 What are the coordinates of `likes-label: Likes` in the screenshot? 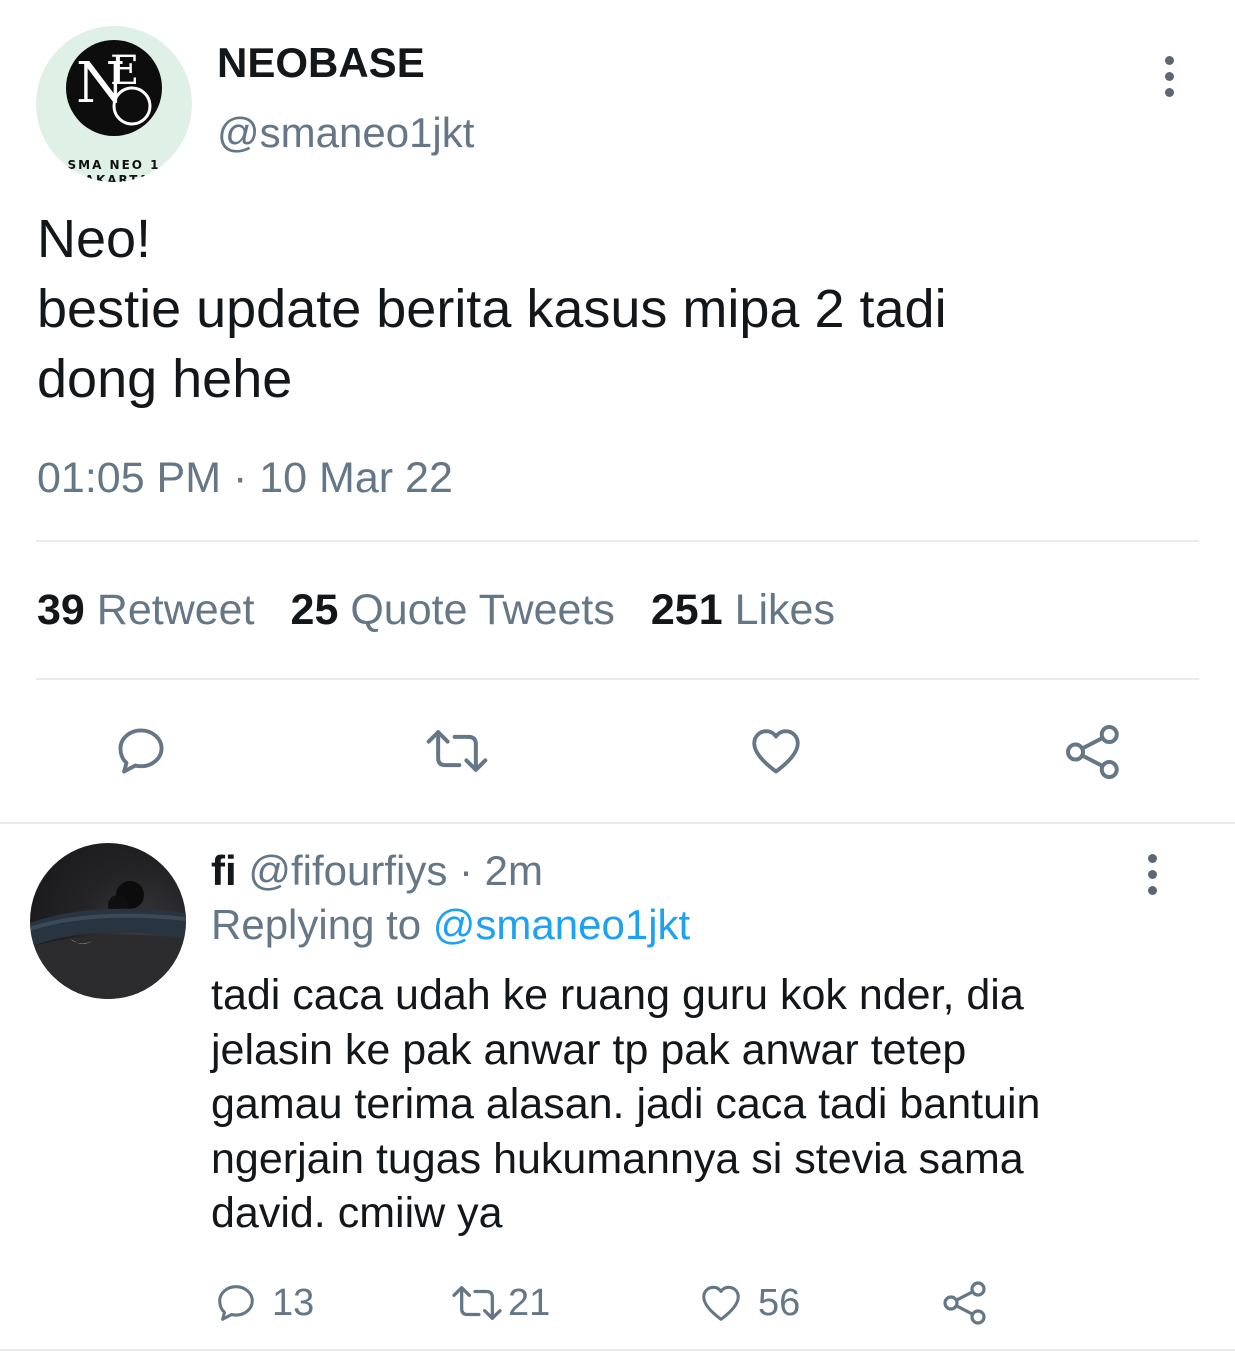 It's located at (784, 610).